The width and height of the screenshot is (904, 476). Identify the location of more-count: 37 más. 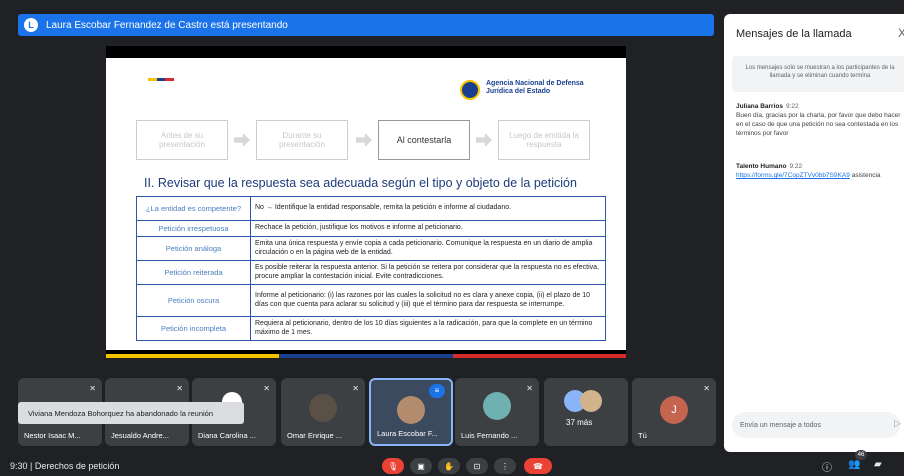
(579, 422).